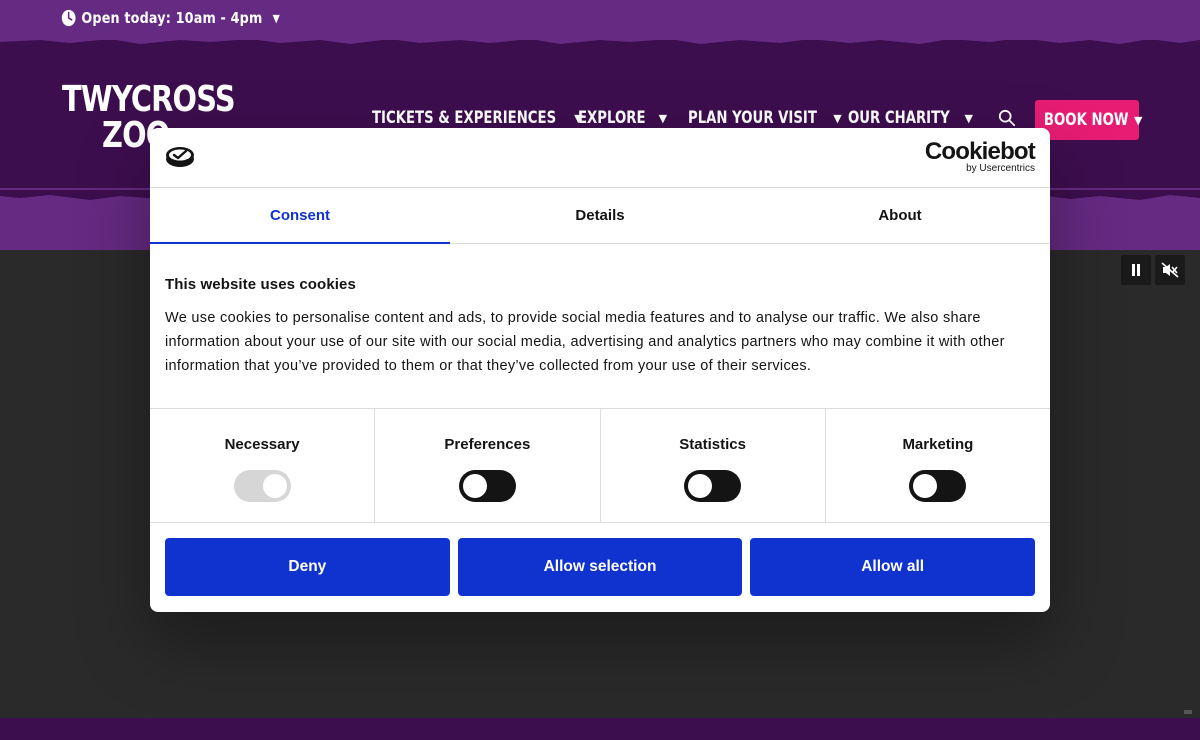 The width and height of the screenshot is (1200, 740). Describe the element at coordinates (938, 465) in the screenshot. I see `category-marketing: Marketing` at that location.